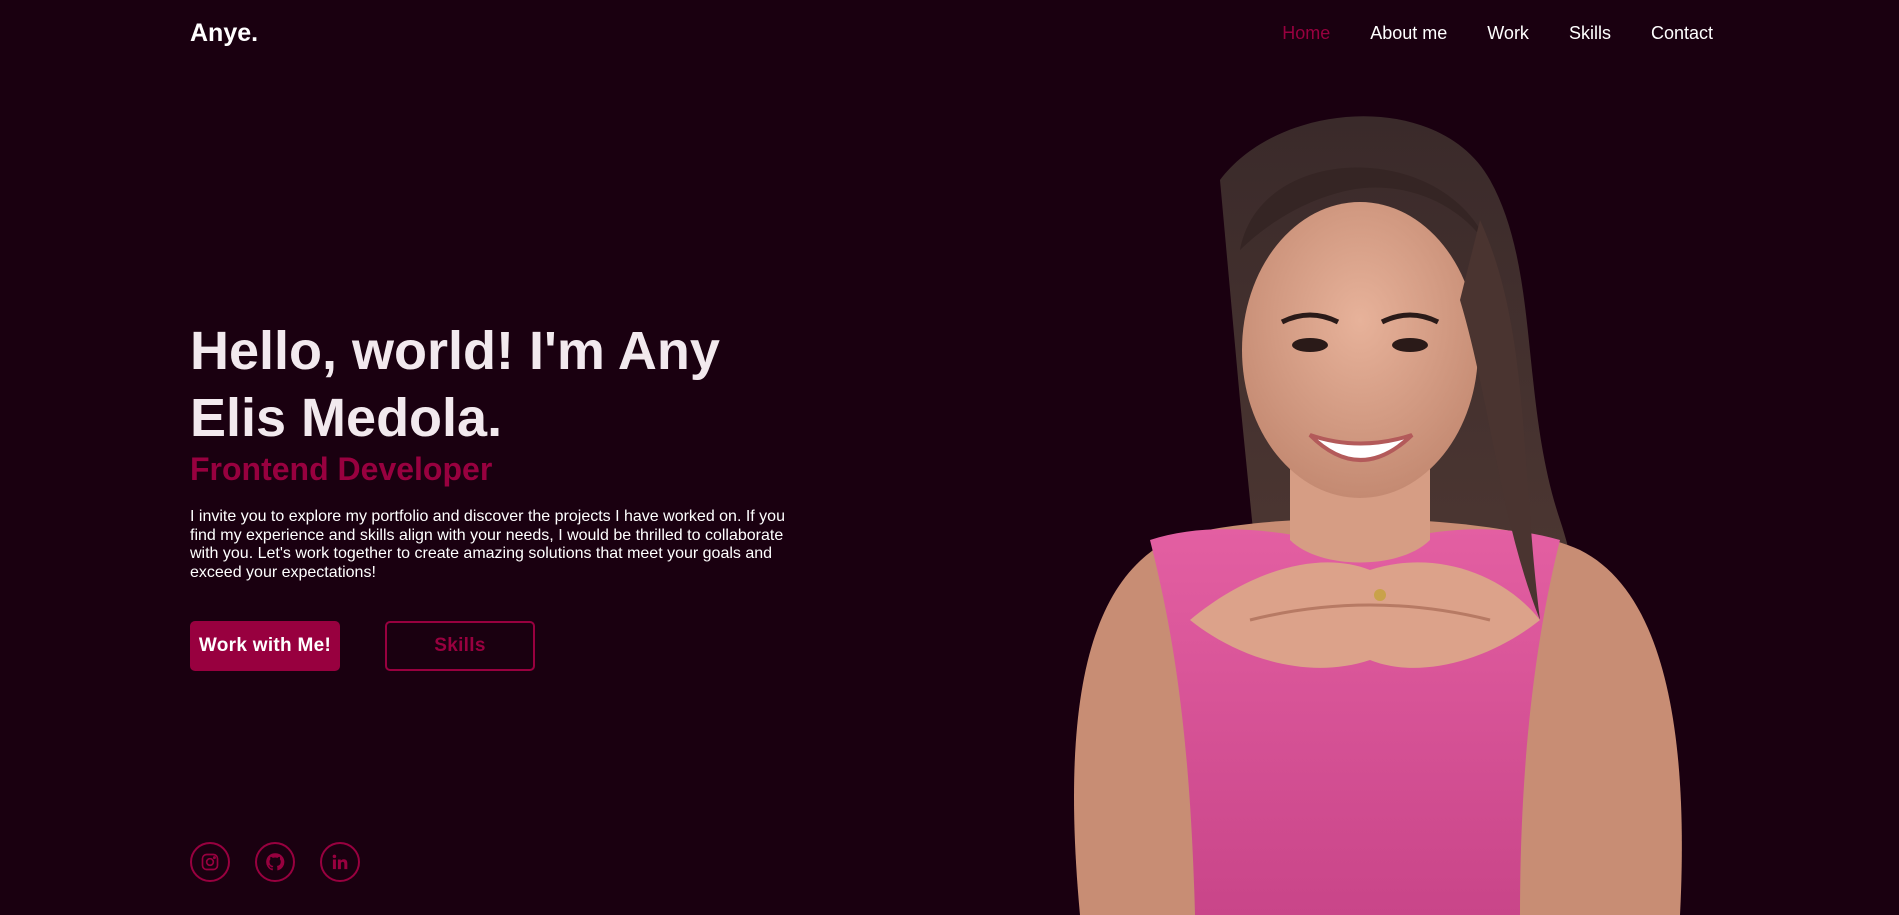  I want to click on nav-item-contact: Contact, so click(1682, 33).